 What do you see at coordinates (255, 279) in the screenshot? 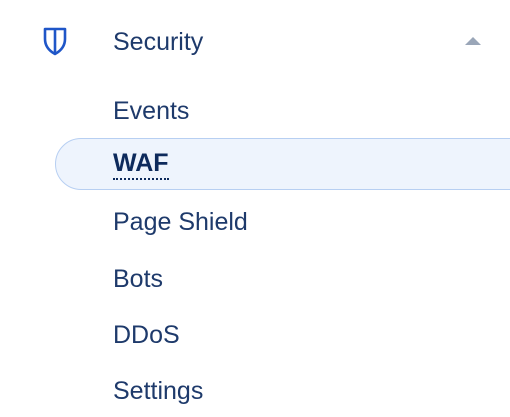
I see `sidebar-item-bots: Bots` at bounding box center [255, 279].